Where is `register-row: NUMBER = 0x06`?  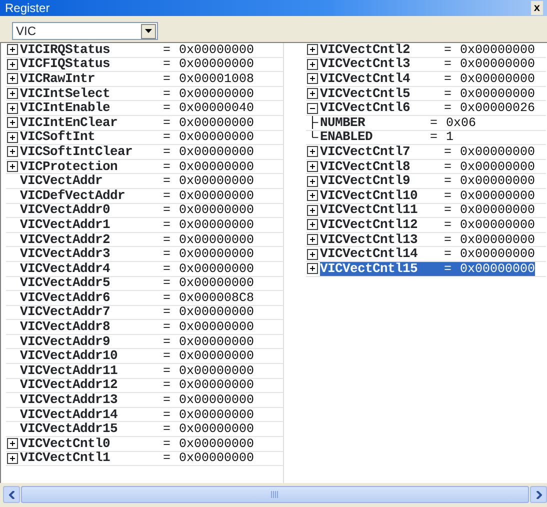
register-row: NUMBER = 0x06 is located at coordinates (398, 123).